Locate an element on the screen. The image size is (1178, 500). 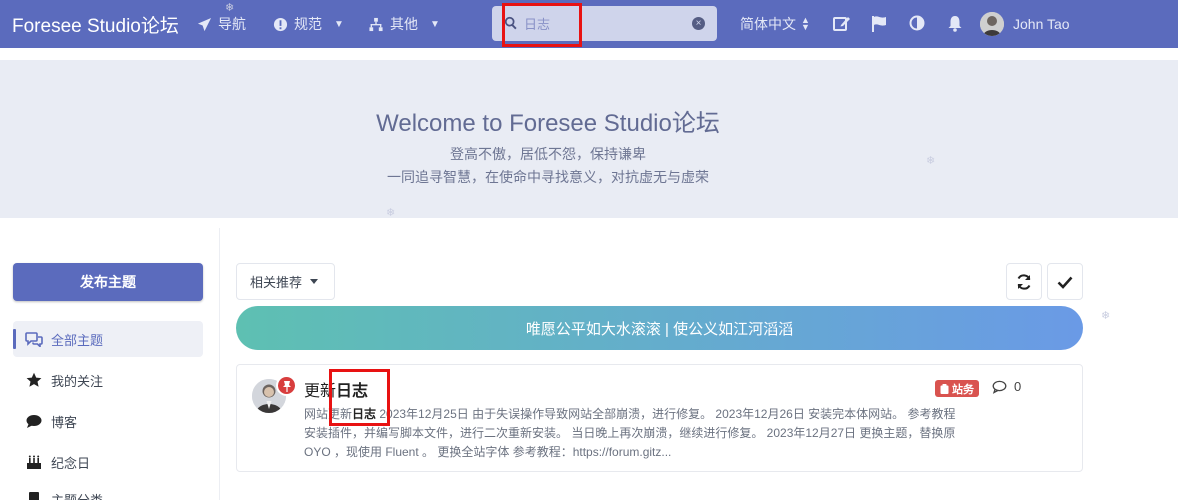
sidebar-item-label: 纪念日 is located at coordinates (71, 463).